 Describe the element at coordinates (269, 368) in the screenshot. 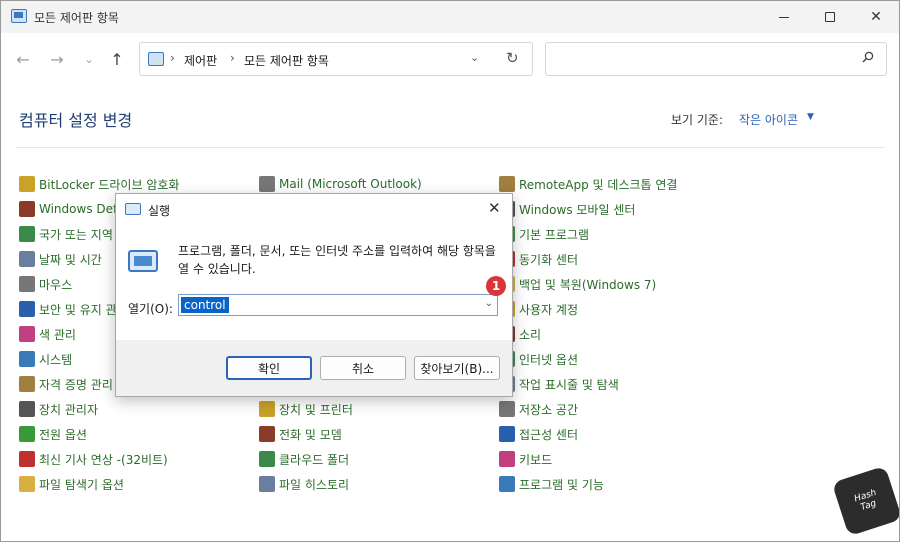

I see `ok-button: 확인` at that location.